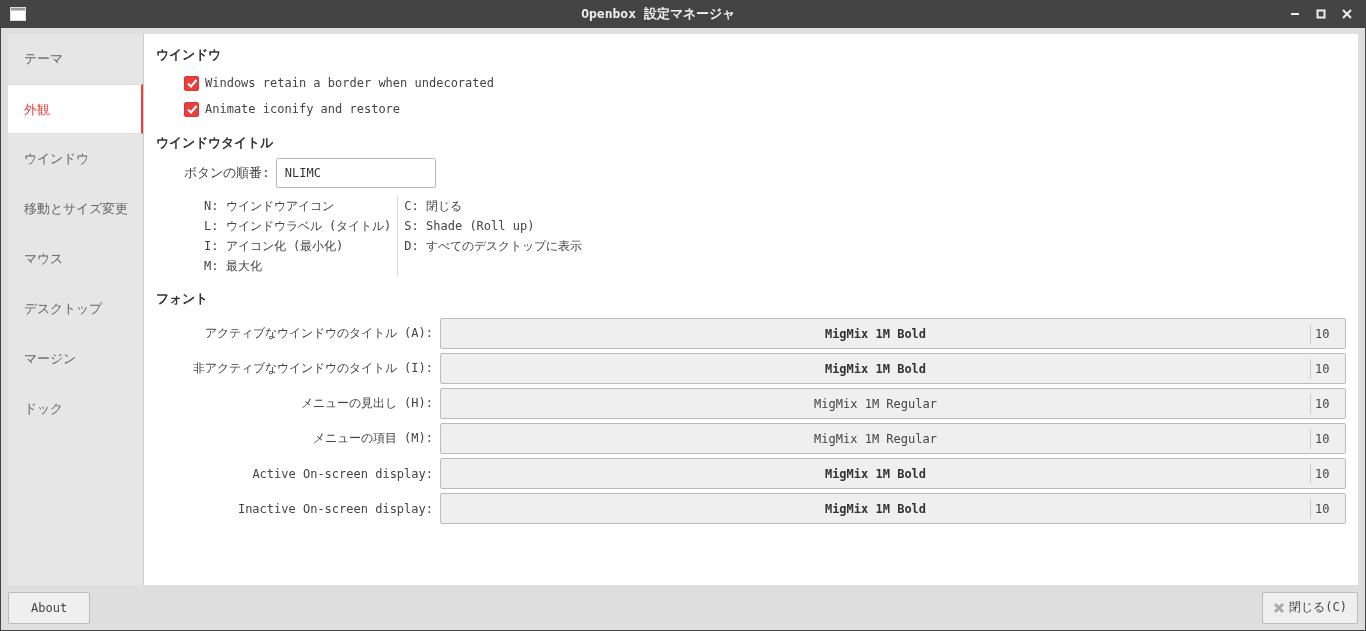  What do you see at coordinates (75, 409) in the screenshot?
I see `sidebar-item: ドック` at bounding box center [75, 409].